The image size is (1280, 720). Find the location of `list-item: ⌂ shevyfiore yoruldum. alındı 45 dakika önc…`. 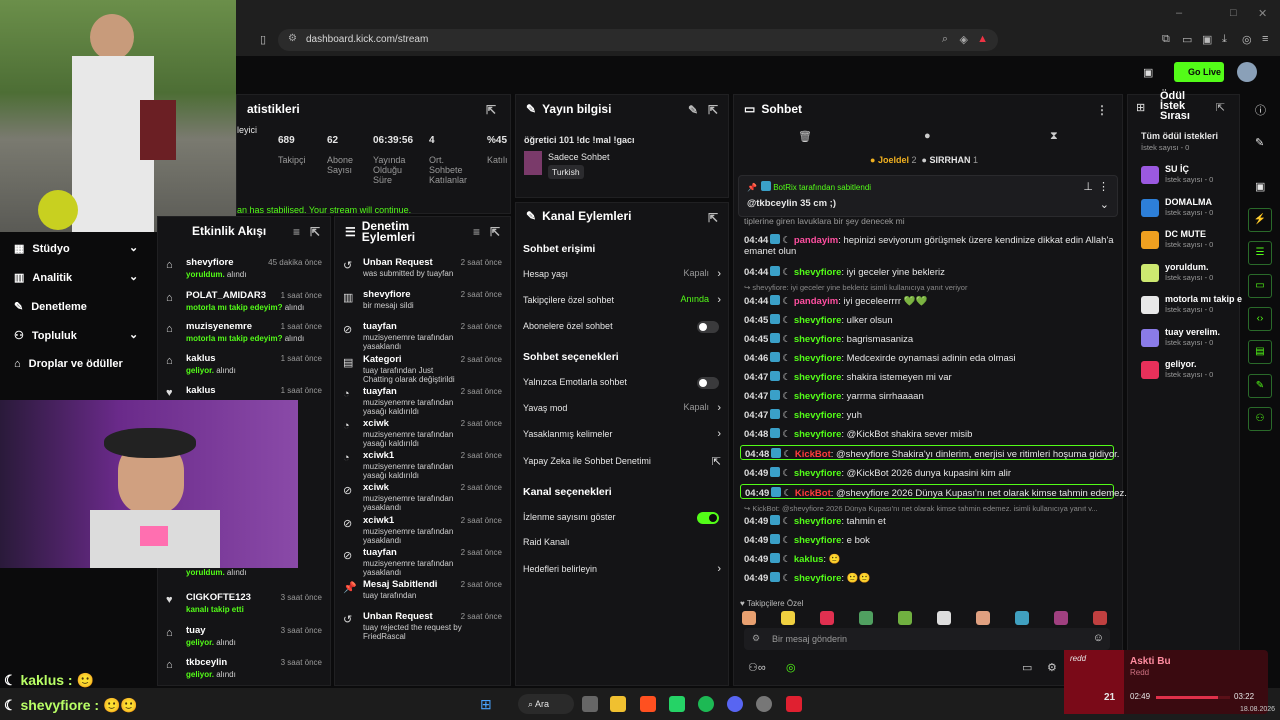

list-item: ⌂ shevyfiore yoruldum. alındı 45 dakika önc… is located at coordinates (244, 271).